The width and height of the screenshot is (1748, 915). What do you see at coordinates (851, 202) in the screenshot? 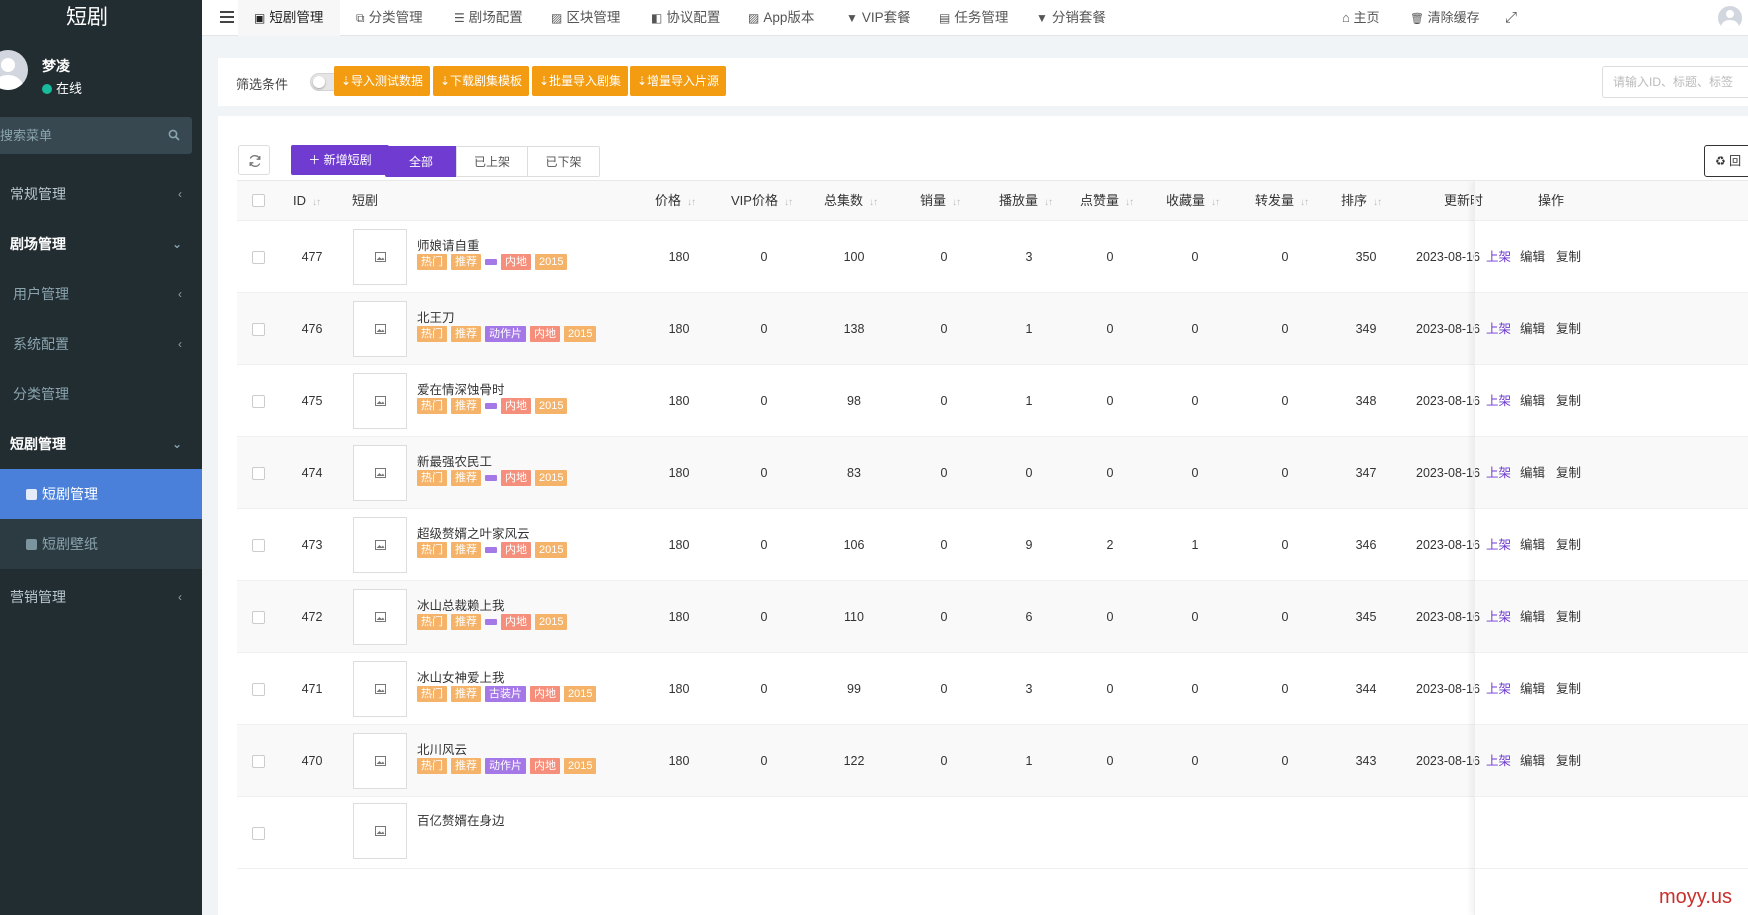
I see `col-total-episodes: 总集数 ↓↑` at bounding box center [851, 202].